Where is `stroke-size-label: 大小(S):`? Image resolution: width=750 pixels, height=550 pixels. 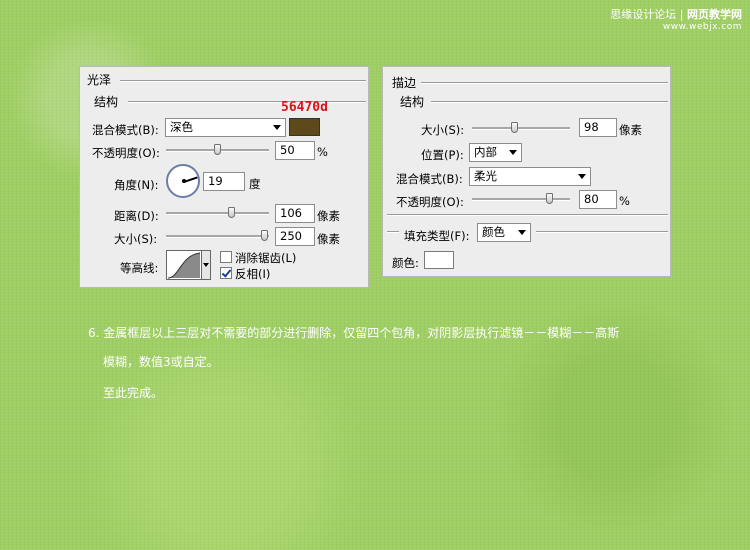 stroke-size-label: 大小(S): is located at coordinates (443, 130).